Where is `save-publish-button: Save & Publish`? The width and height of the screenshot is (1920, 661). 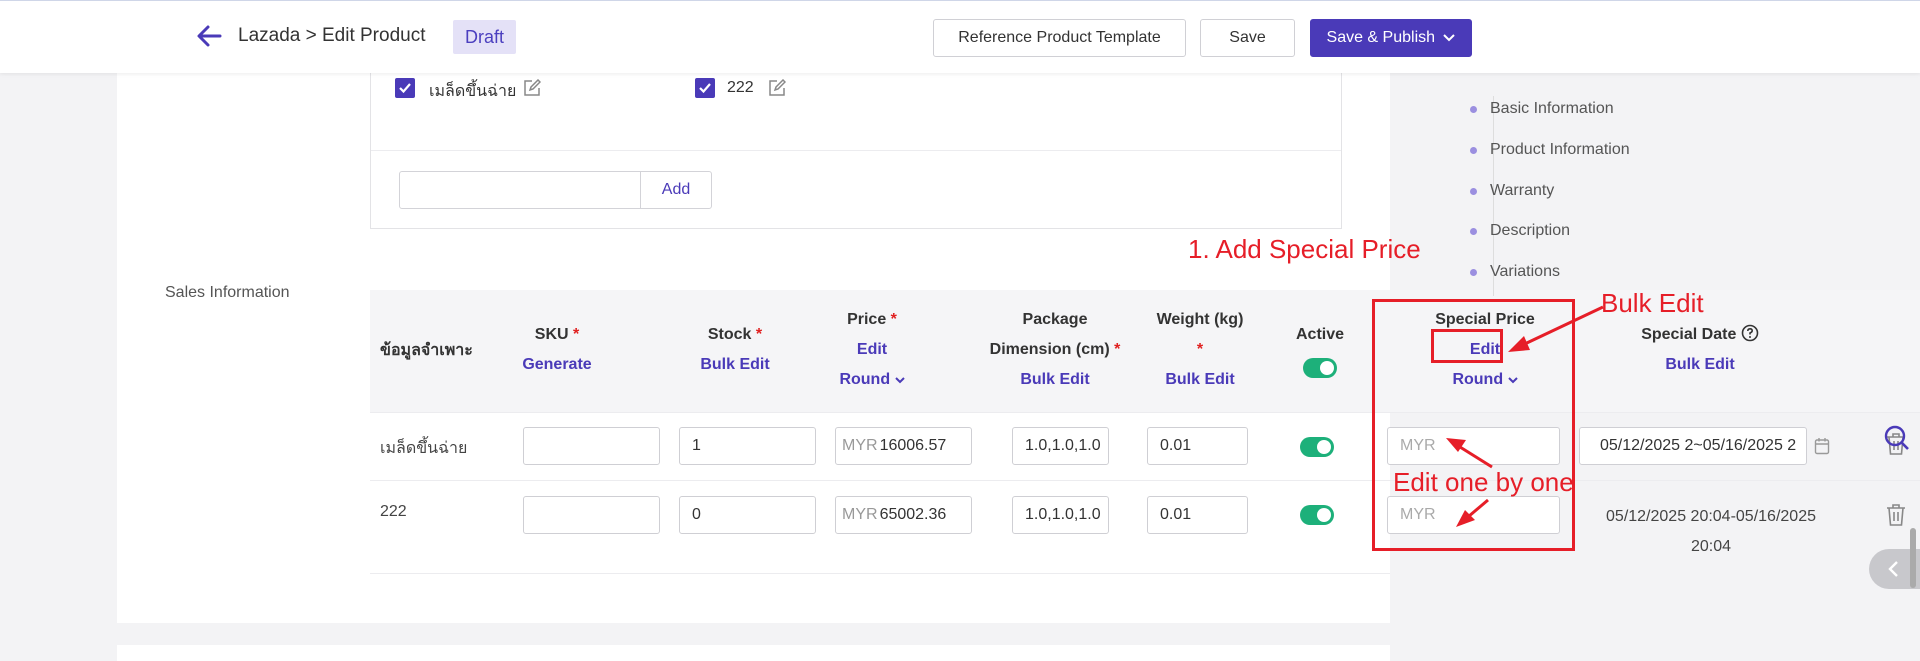 save-publish-button: Save & Publish is located at coordinates (1391, 38).